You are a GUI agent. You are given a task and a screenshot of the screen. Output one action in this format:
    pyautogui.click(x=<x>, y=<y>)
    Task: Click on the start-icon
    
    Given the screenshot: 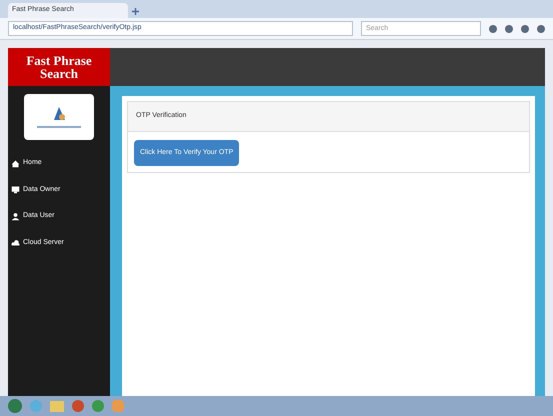 What is the action you would take?
    pyautogui.click(x=15, y=406)
    